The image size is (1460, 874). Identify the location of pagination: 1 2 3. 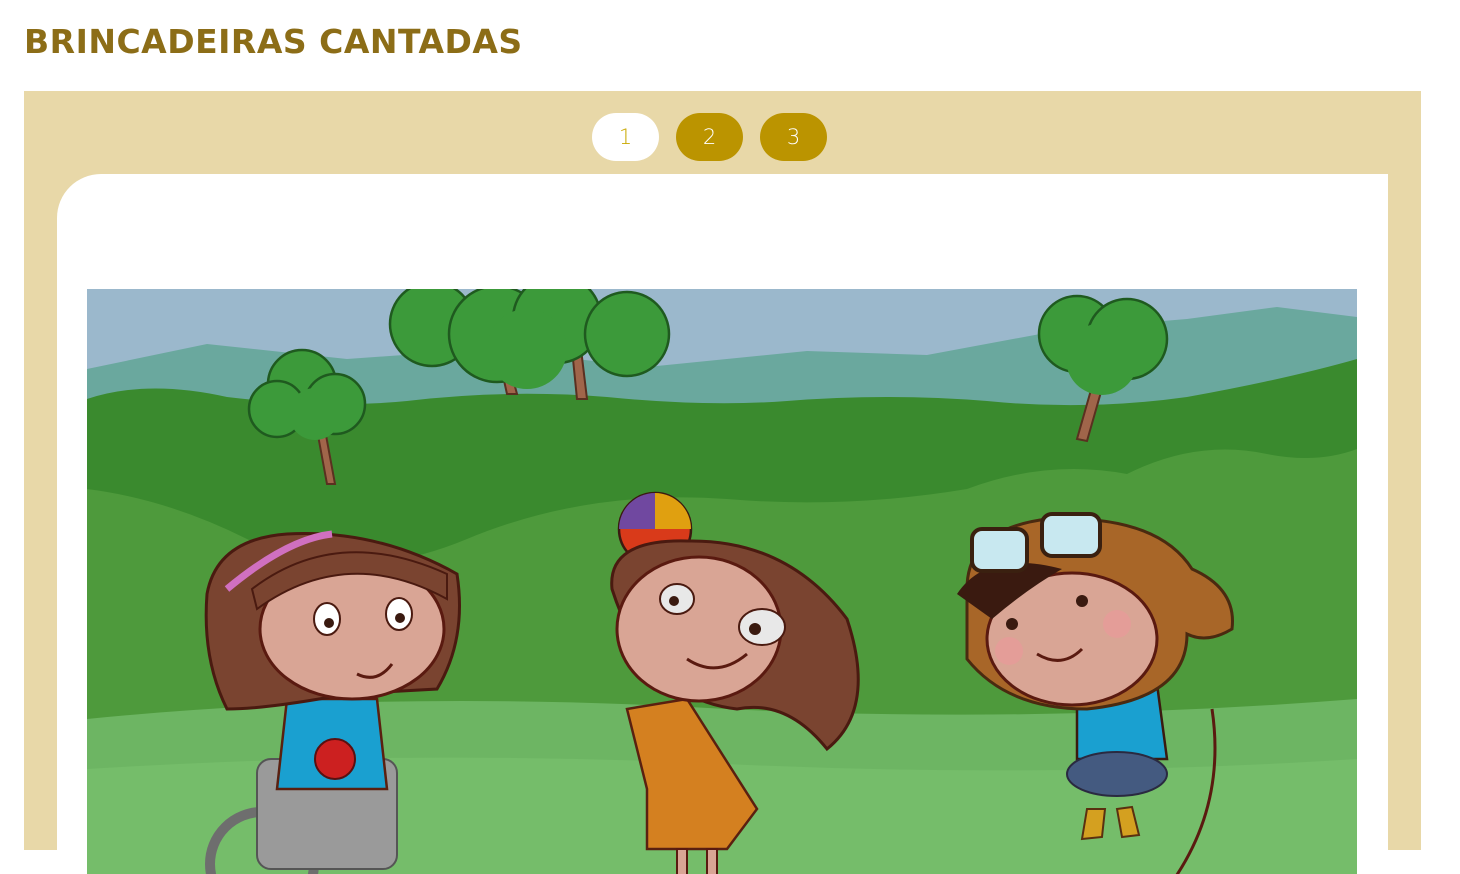
(722, 137).